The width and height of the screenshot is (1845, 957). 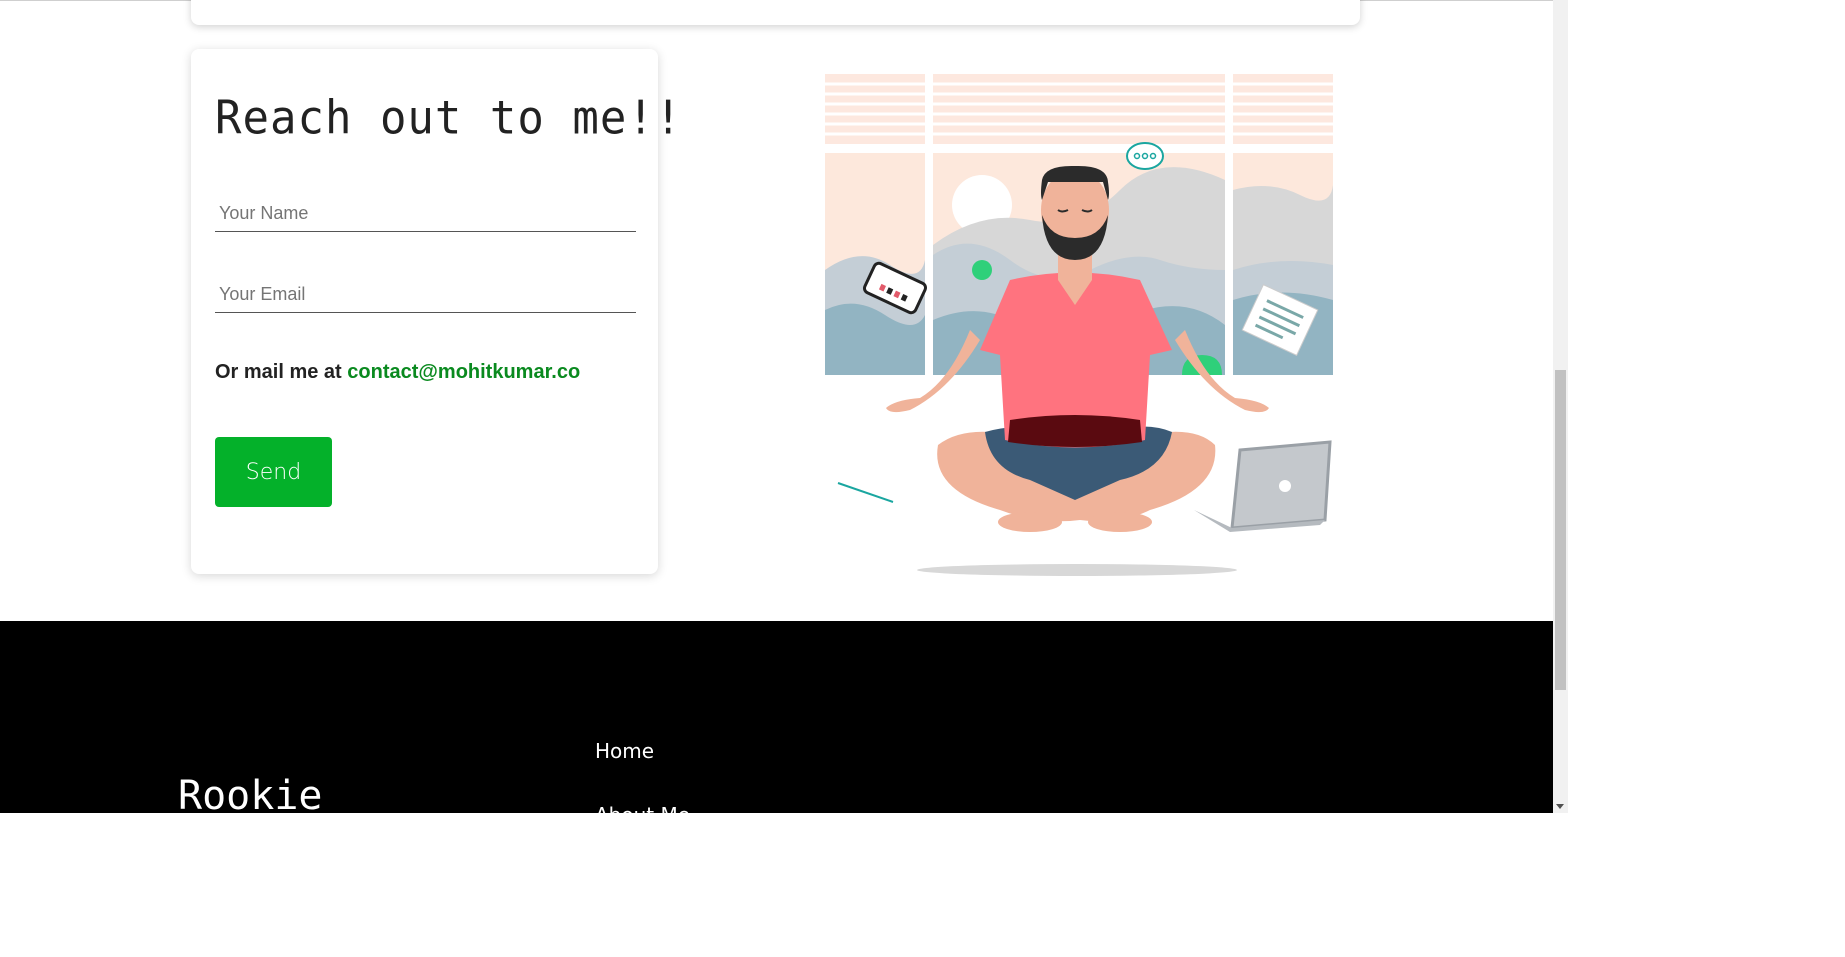 I want to click on mail-prefix: Or mail me at, so click(x=281, y=372).